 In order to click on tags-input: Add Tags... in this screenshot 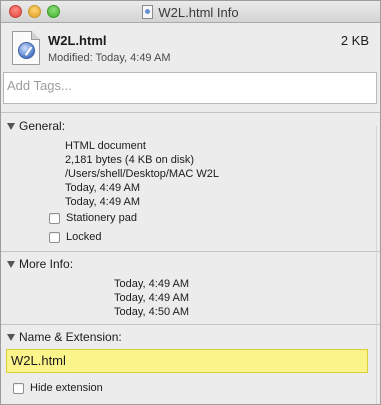, I will do `click(190, 88)`.